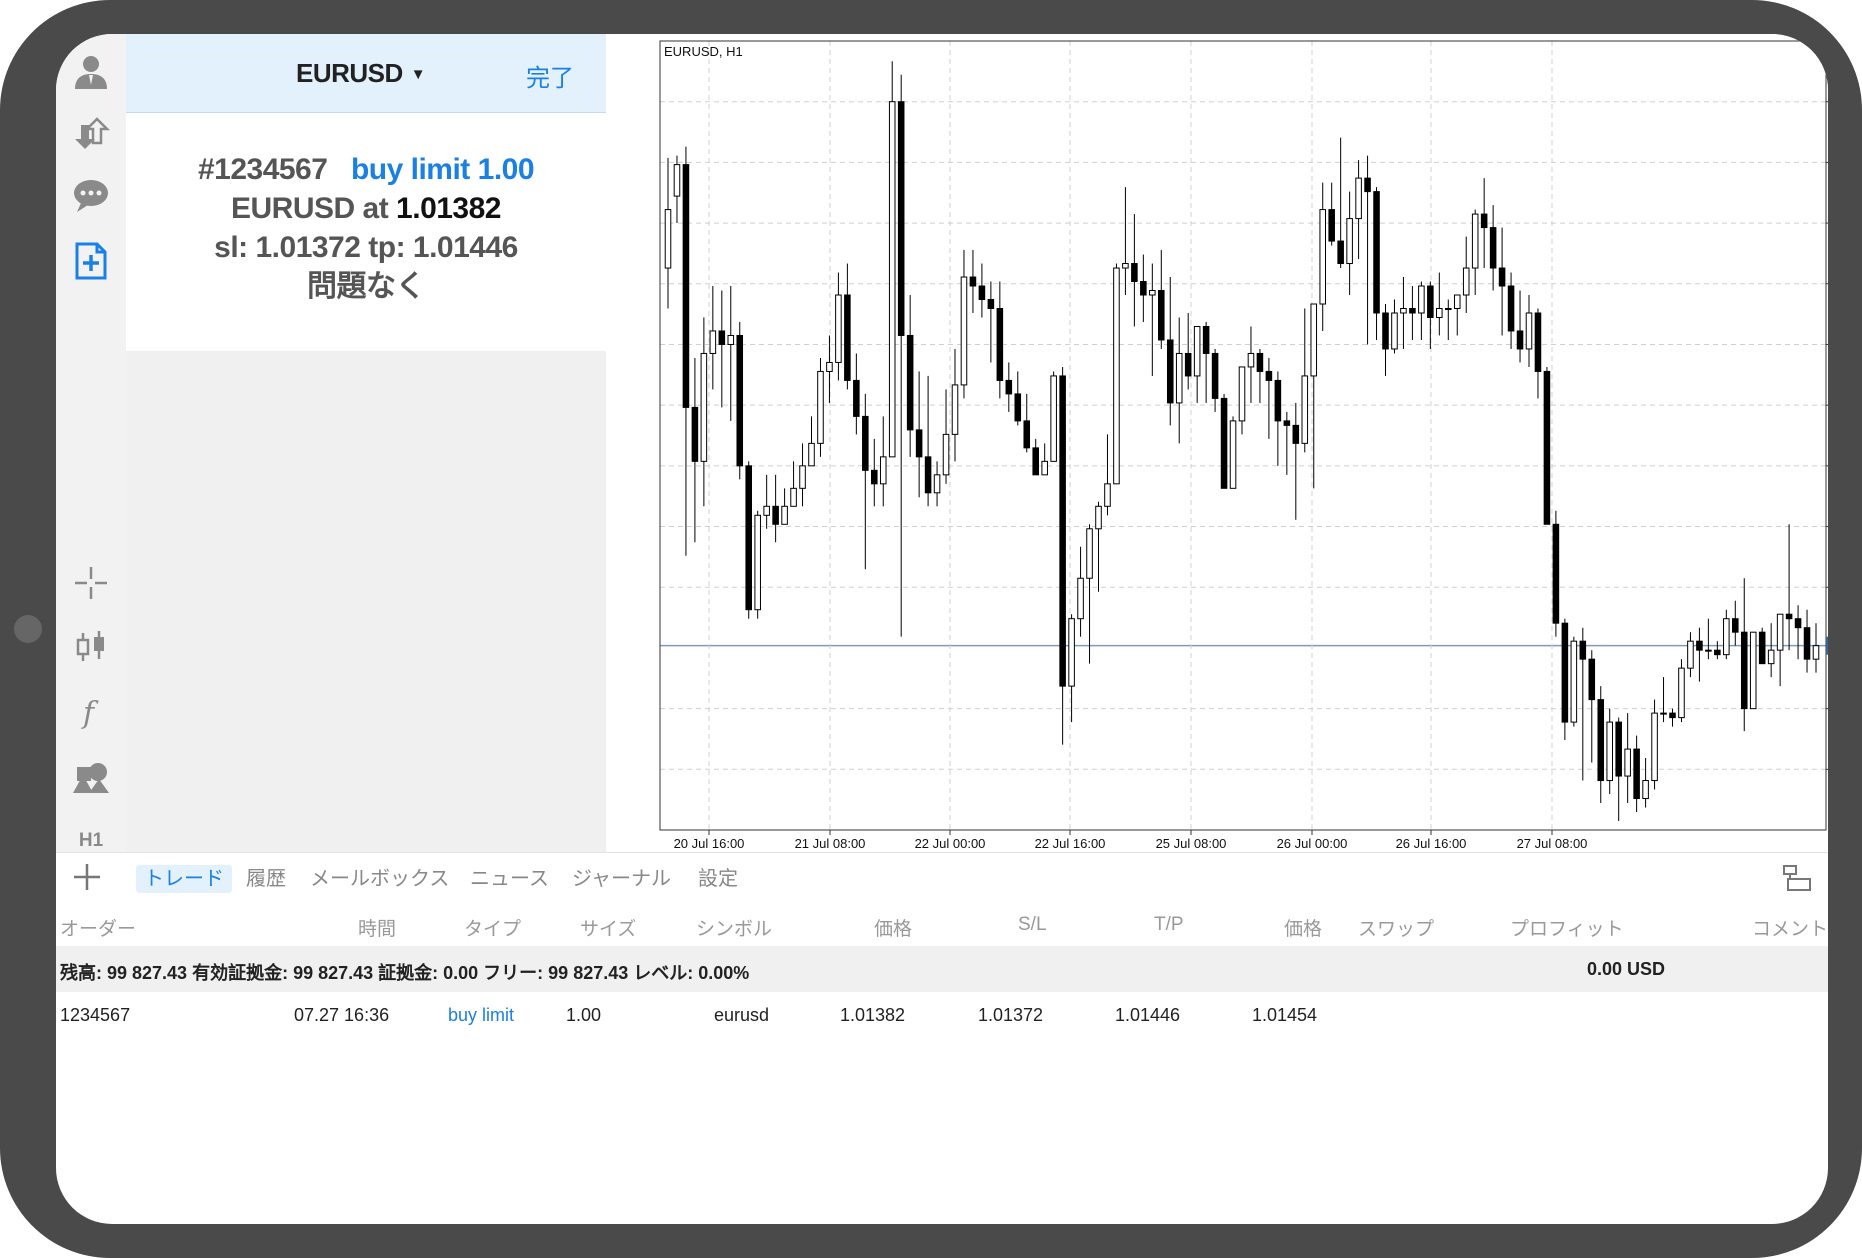 This screenshot has height=1258, width=1862. Describe the element at coordinates (1169, 925) in the screenshot. I see `column-tp: T/P` at that location.